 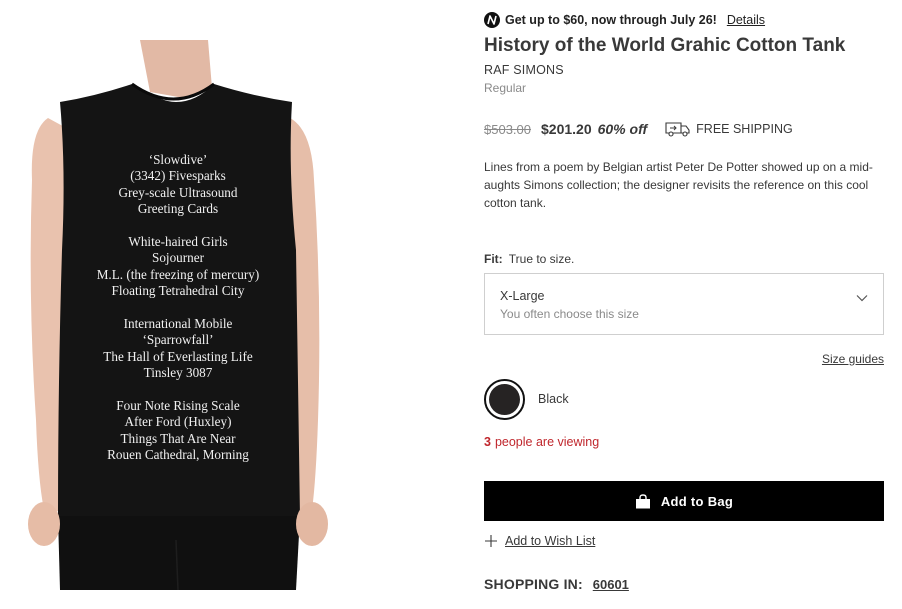 I want to click on print-line: ‘Slowdive’, so click(x=178, y=159).